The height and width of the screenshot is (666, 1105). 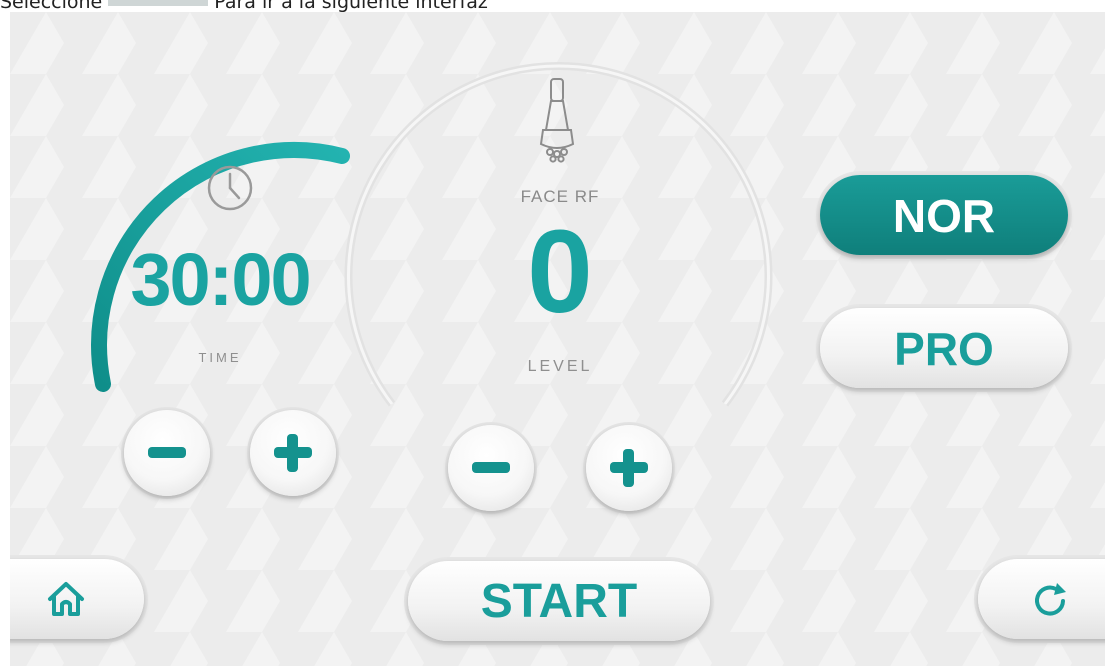 I want to click on mode-pro-button: PRO, so click(x=944, y=348).